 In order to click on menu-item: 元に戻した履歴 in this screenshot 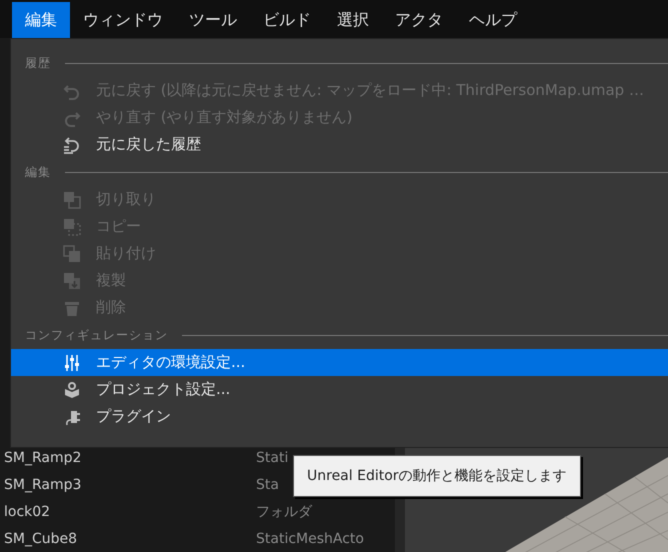, I will do `click(339, 144)`.